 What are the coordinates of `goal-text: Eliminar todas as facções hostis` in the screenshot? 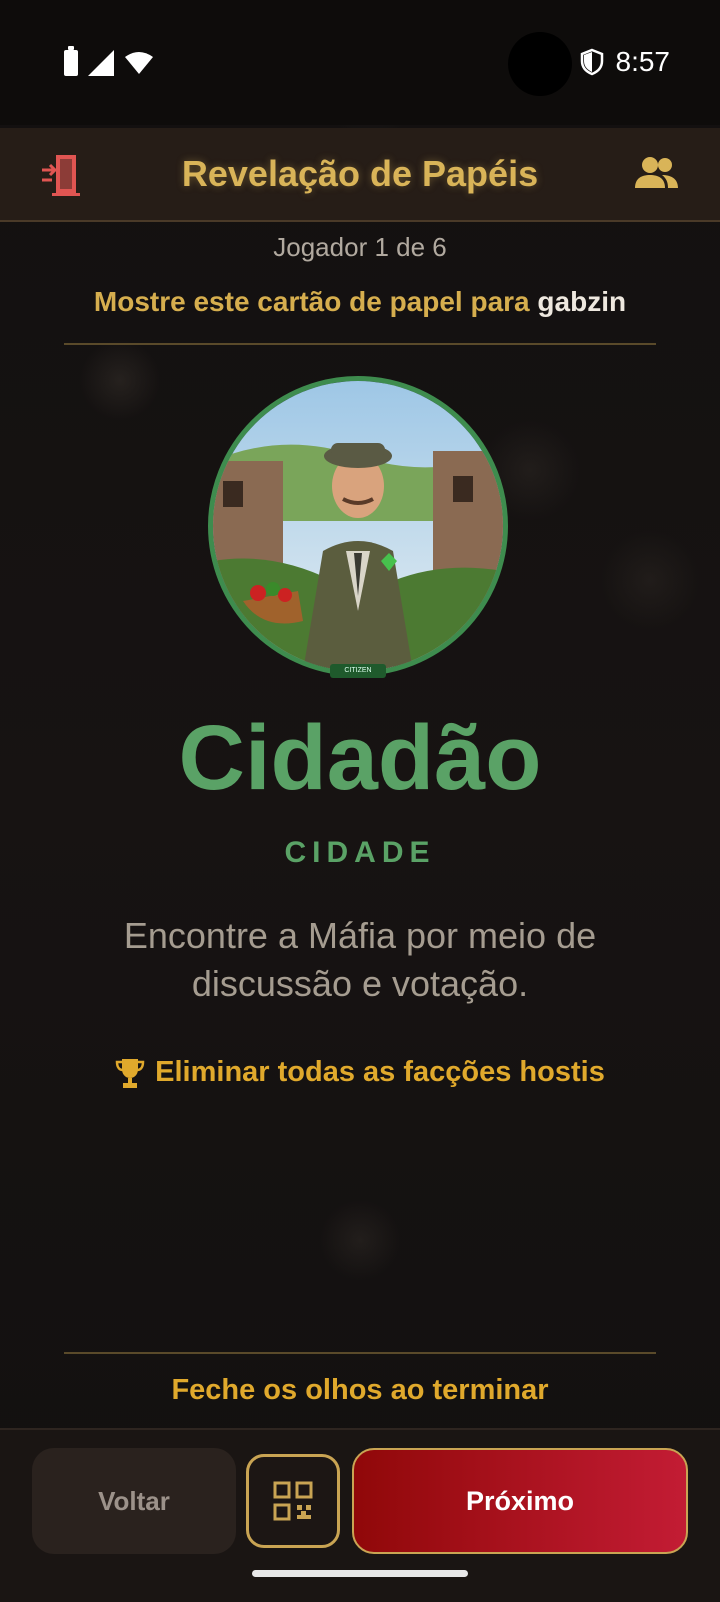 It's located at (380, 1072).